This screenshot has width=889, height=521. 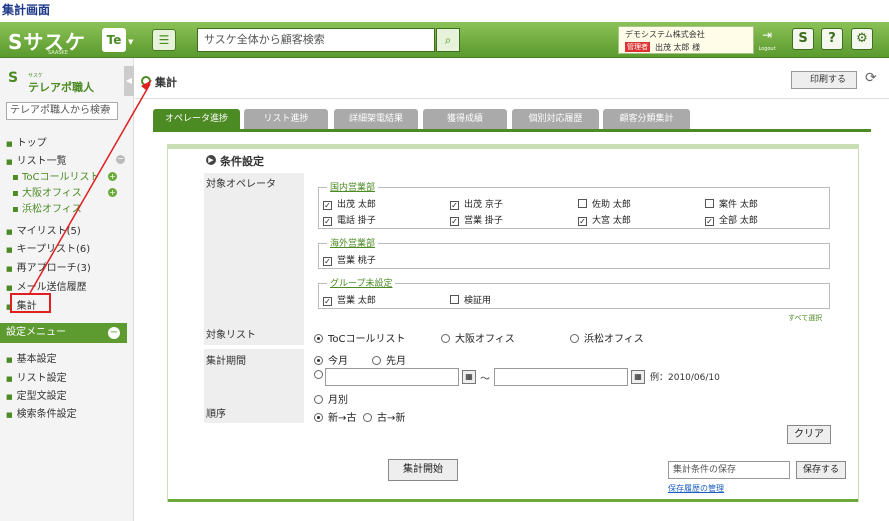 What do you see at coordinates (331, 398) in the screenshot?
I see `period-radio: 月別` at bounding box center [331, 398].